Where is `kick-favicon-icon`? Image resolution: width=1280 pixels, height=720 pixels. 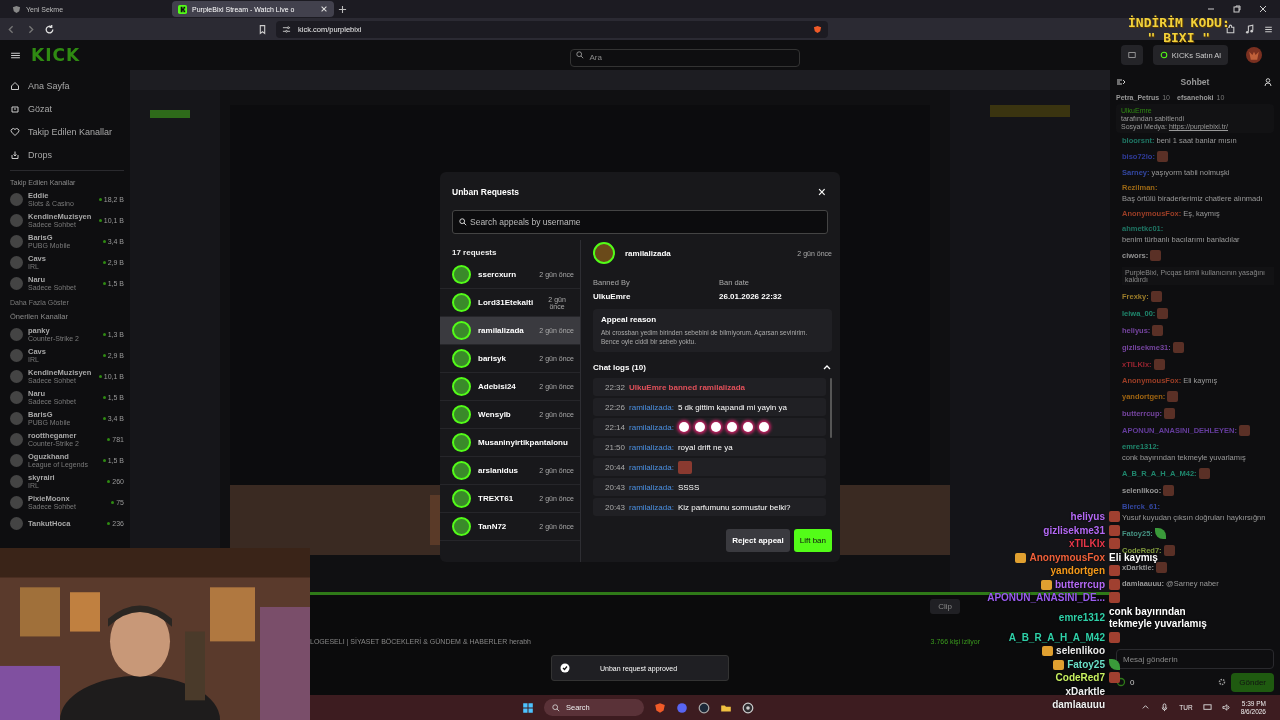 kick-favicon-icon is located at coordinates (182, 9).